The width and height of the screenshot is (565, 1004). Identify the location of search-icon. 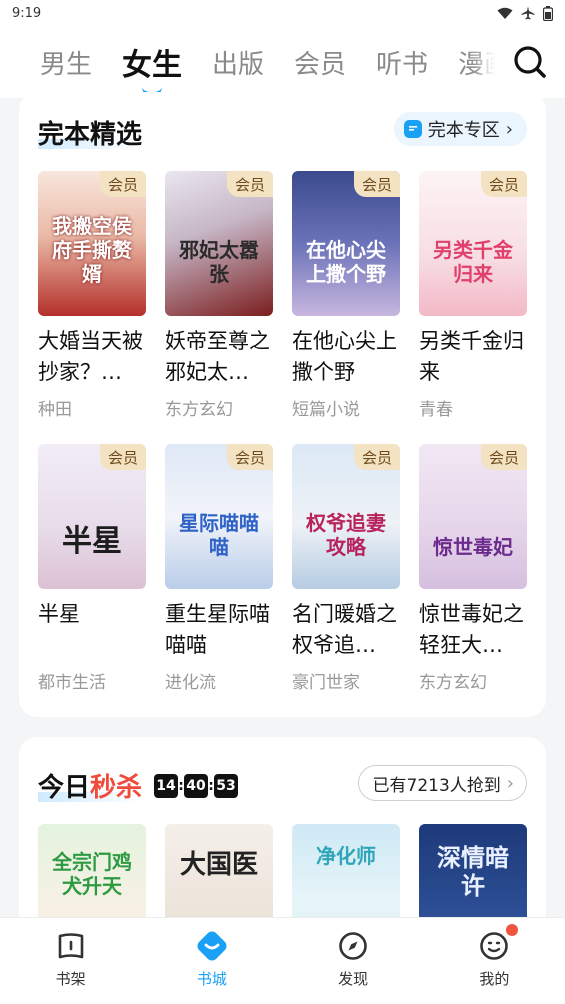
(530, 62).